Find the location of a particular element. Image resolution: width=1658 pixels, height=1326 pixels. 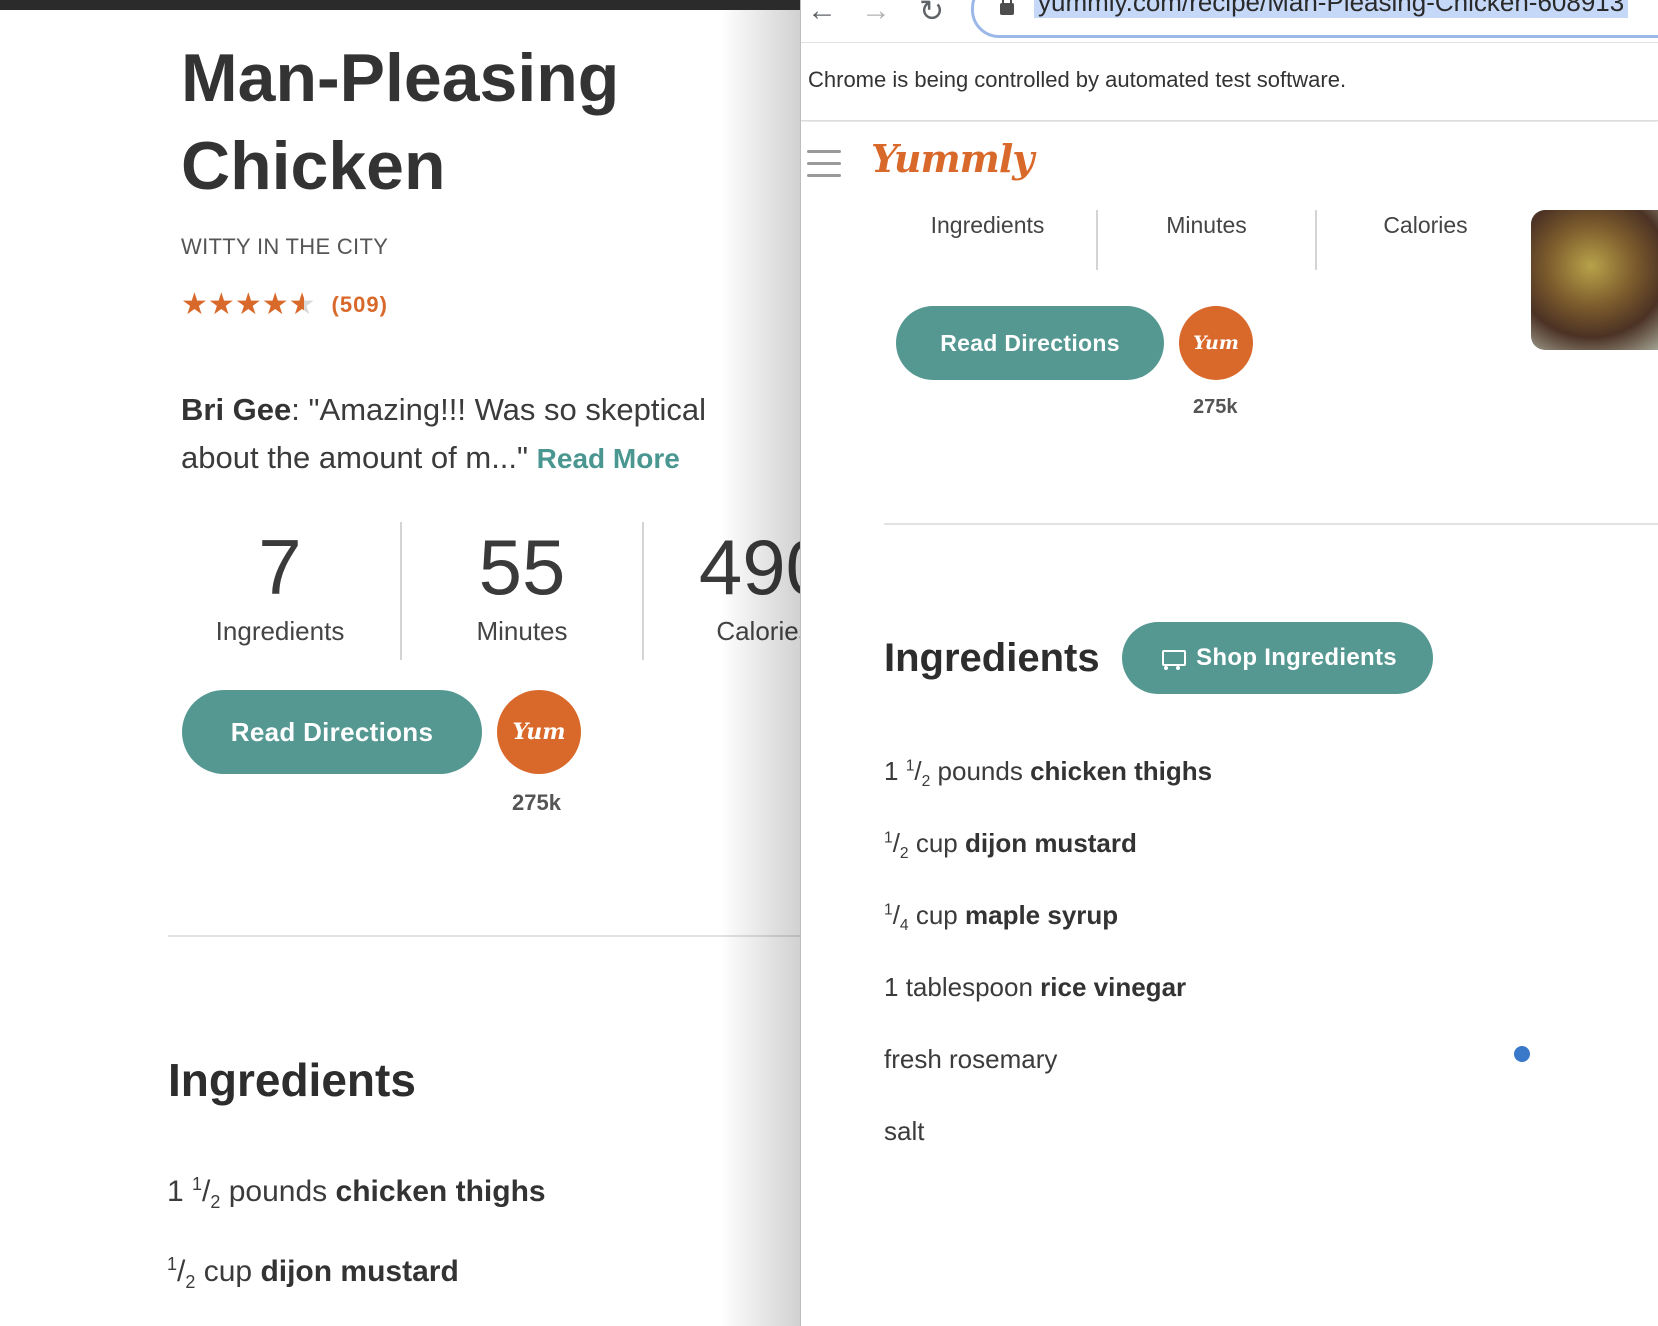

hamburger-menu-icon is located at coordinates (824, 168).